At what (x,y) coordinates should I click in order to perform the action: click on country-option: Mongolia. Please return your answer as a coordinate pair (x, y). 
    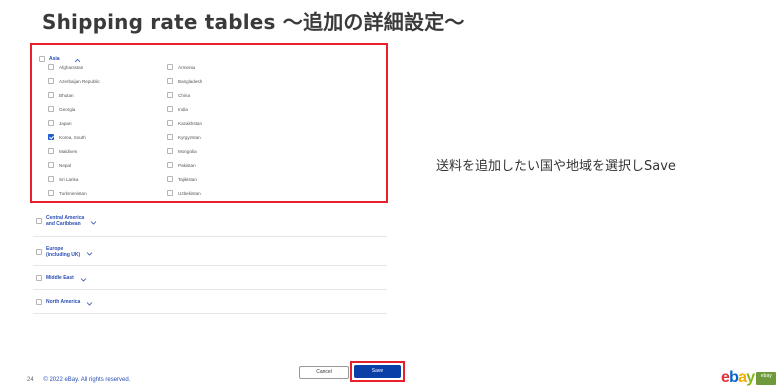
    Looking at the image, I should click on (182, 151).